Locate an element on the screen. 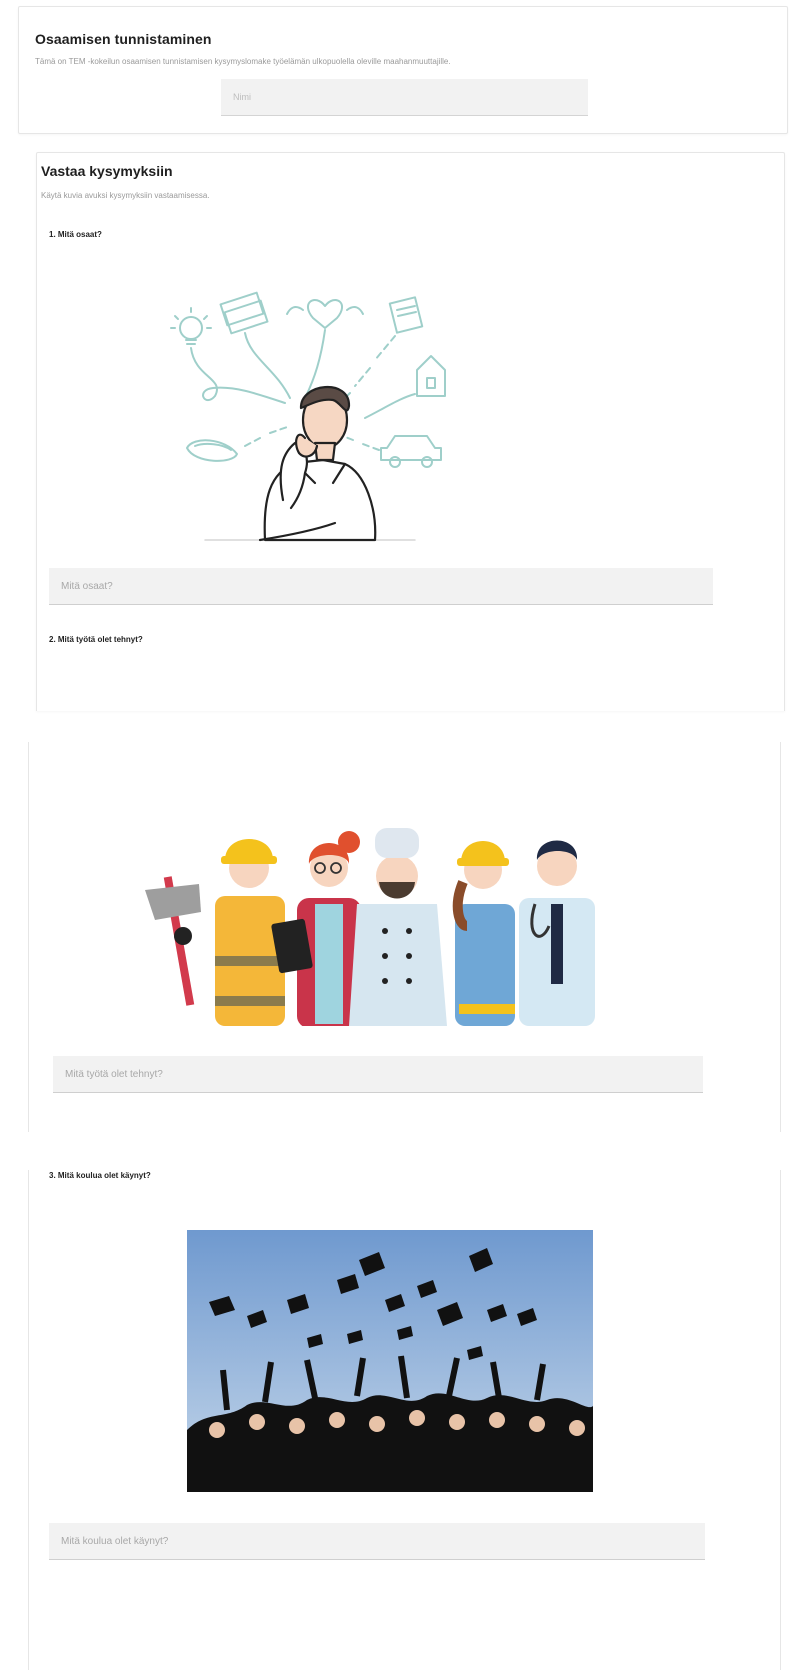 The width and height of the screenshot is (789, 1670). section-title: Vastaa kysymyksiin is located at coordinates (107, 171).